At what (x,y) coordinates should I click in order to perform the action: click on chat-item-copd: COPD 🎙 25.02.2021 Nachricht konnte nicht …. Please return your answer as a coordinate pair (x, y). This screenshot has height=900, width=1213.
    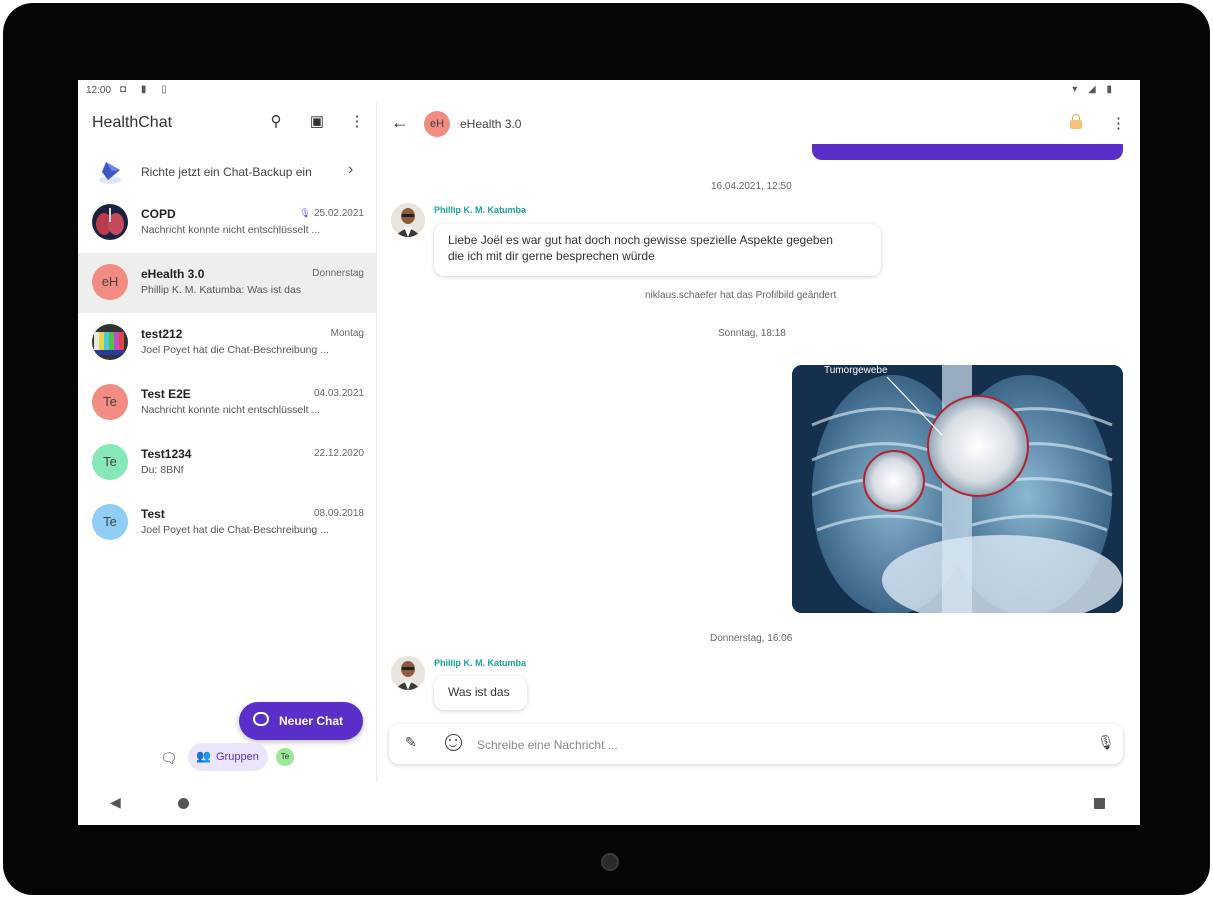
    Looking at the image, I should click on (227, 223).